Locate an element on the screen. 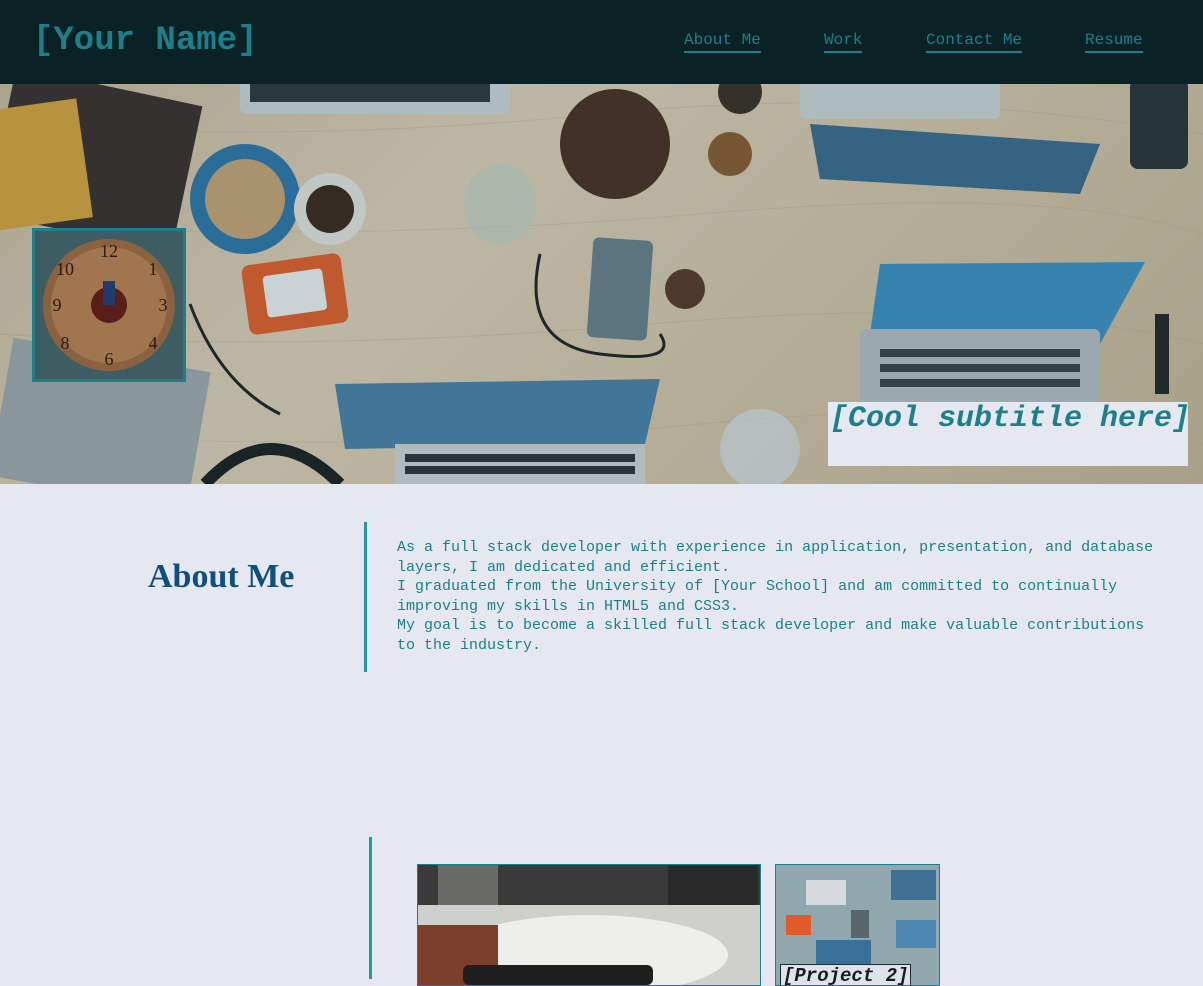 Image resolution: width=1203 pixels, height=986 pixels. subtitle-box: [Cool subtitle here] is located at coordinates (1009, 434).